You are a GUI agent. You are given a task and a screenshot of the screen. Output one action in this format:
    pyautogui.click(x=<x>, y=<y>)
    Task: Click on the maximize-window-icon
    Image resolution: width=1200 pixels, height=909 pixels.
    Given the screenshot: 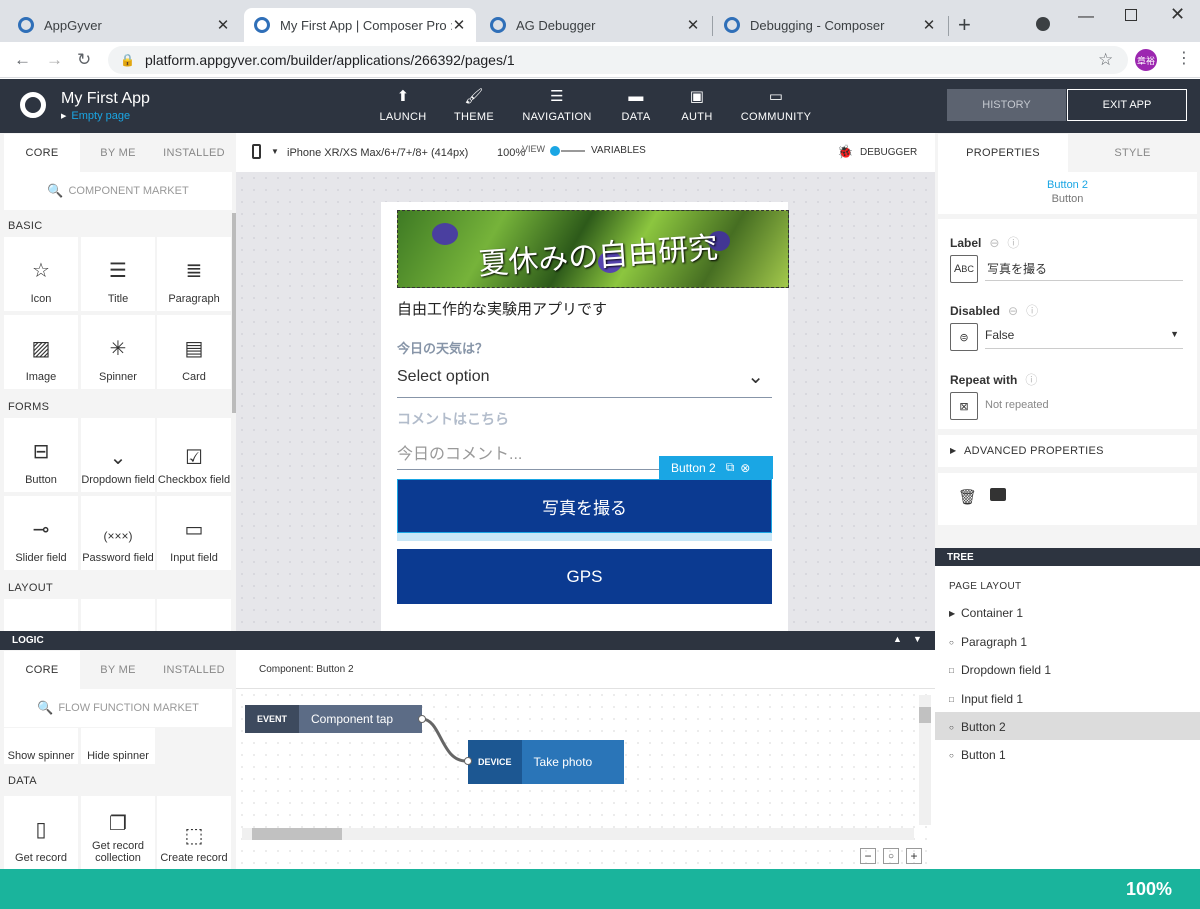 What is the action you would take?
    pyautogui.click(x=1131, y=15)
    